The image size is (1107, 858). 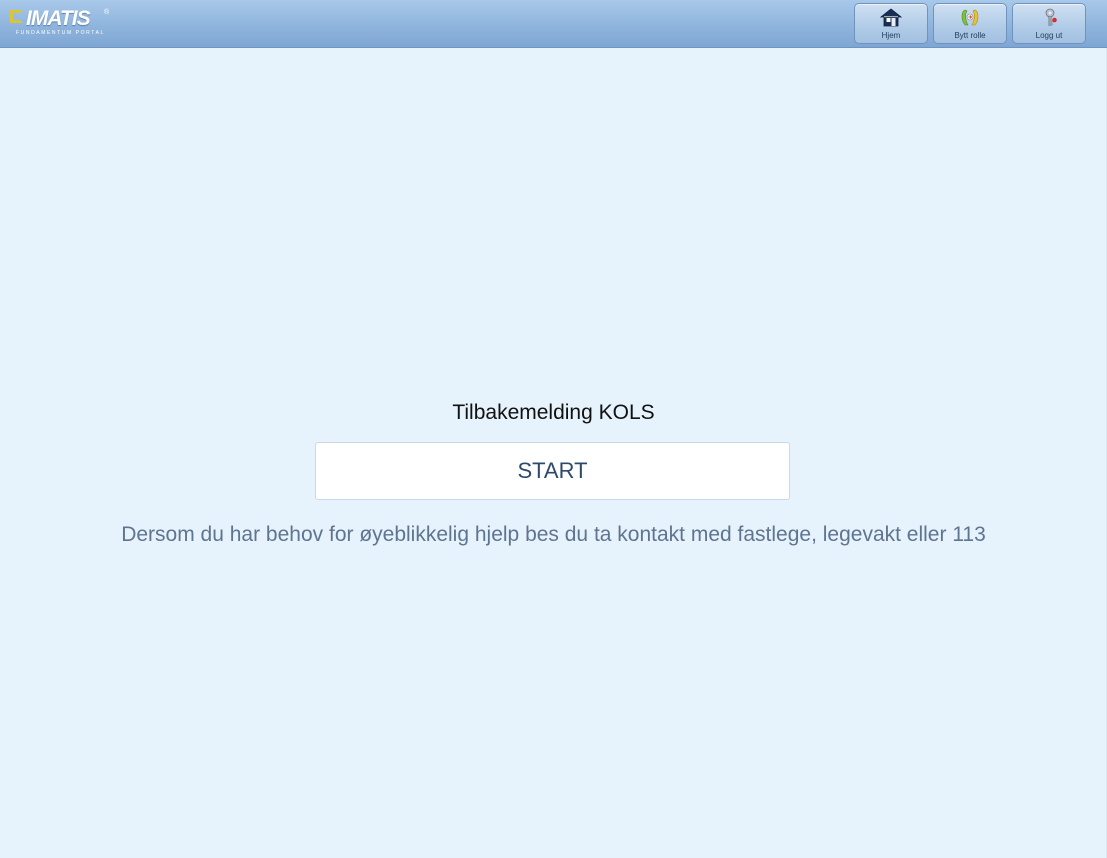 I want to click on imatis-logo: IMATIS ® FUNDAMENTUM PORTAL, so click(x=65, y=24).